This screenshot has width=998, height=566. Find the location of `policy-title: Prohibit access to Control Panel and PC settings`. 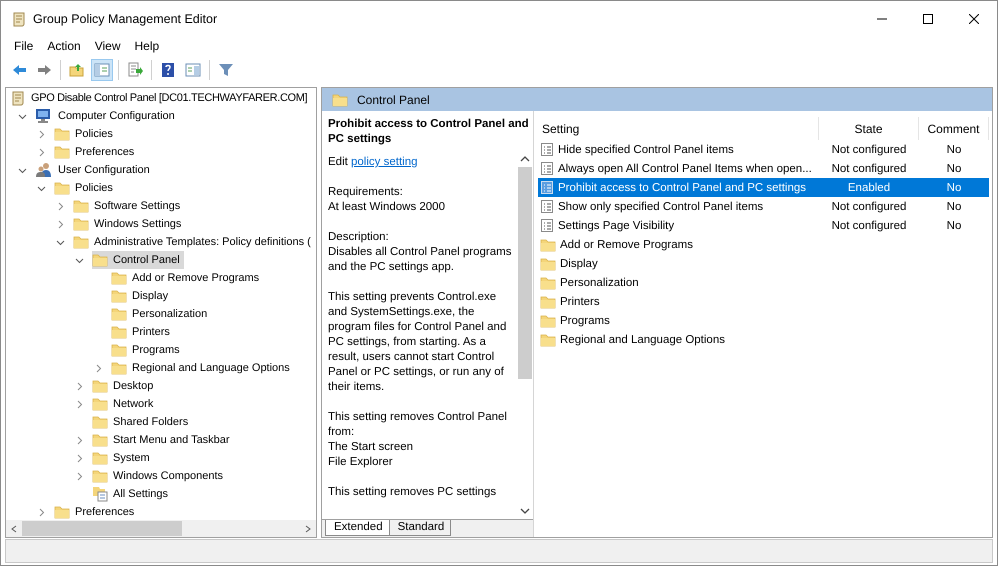

policy-title: Prohibit access to Control Panel and PC settings is located at coordinates (428, 132).